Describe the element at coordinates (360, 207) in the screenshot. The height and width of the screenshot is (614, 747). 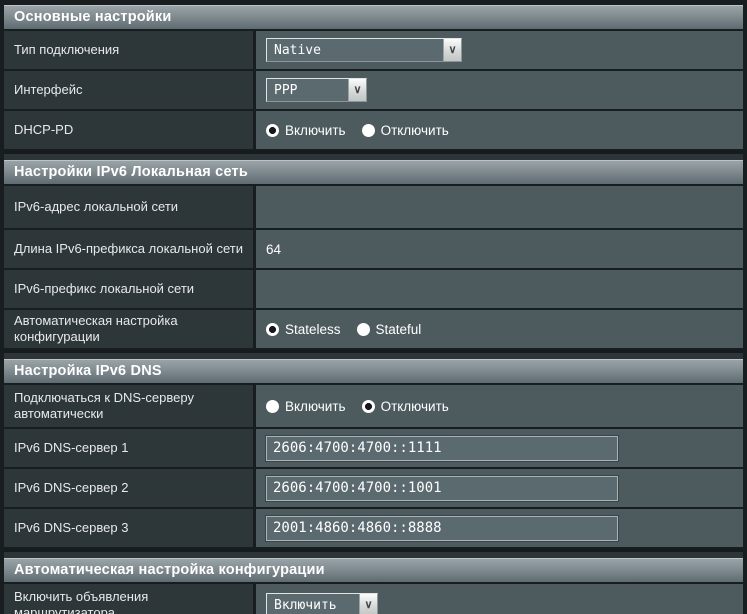
I see `lan-ipv6-address-redacted` at that location.